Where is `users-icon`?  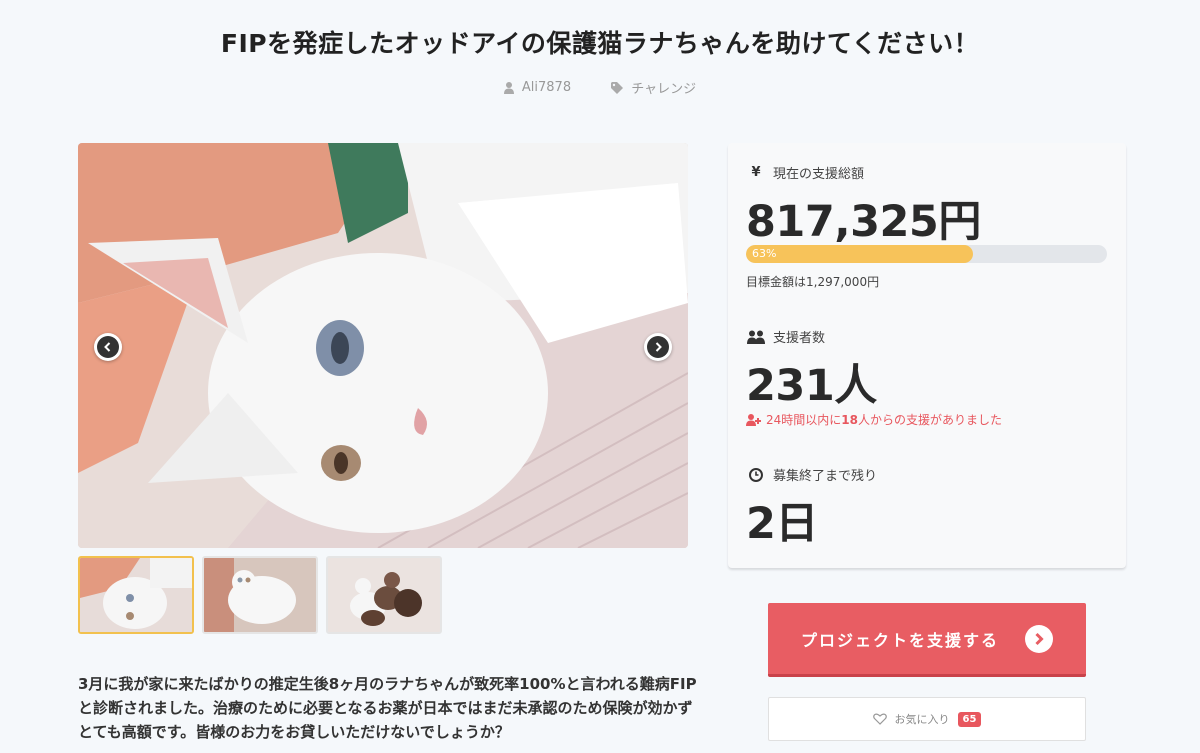
users-icon is located at coordinates (756, 337).